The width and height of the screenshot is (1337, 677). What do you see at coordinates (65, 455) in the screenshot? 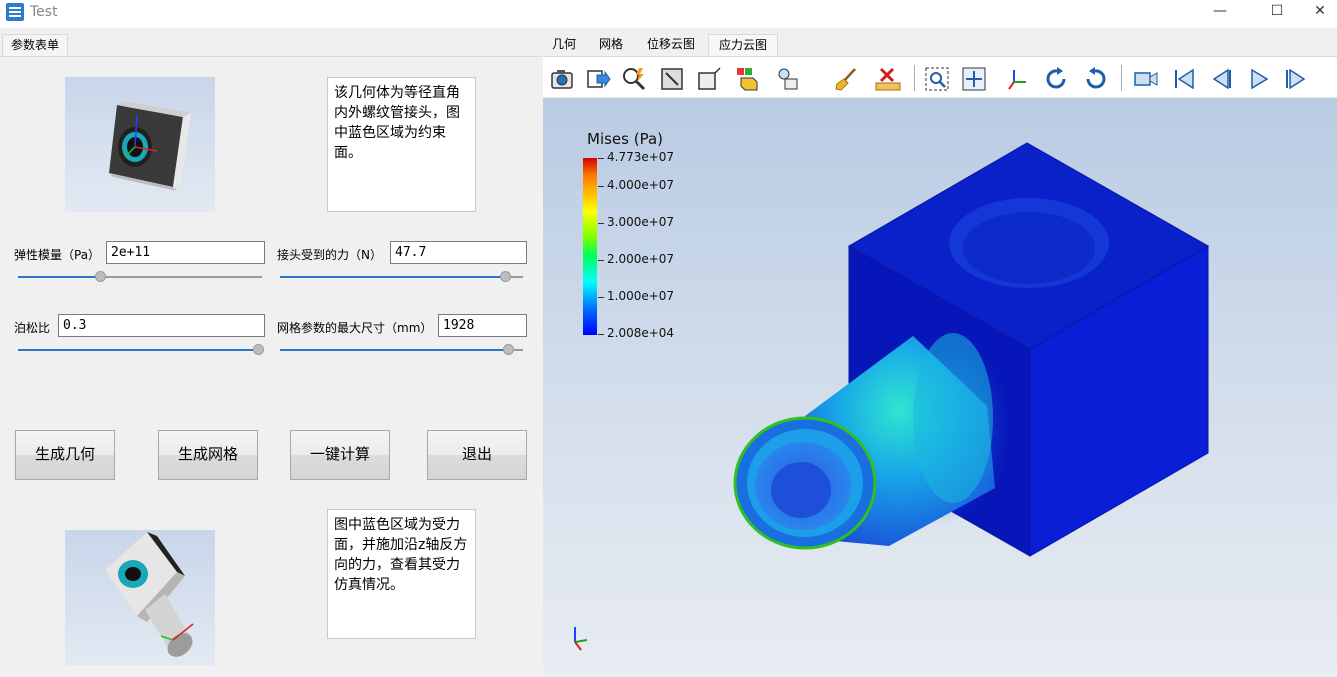
I see `generate-geometry-button: 生成几何` at bounding box center [65, 455].